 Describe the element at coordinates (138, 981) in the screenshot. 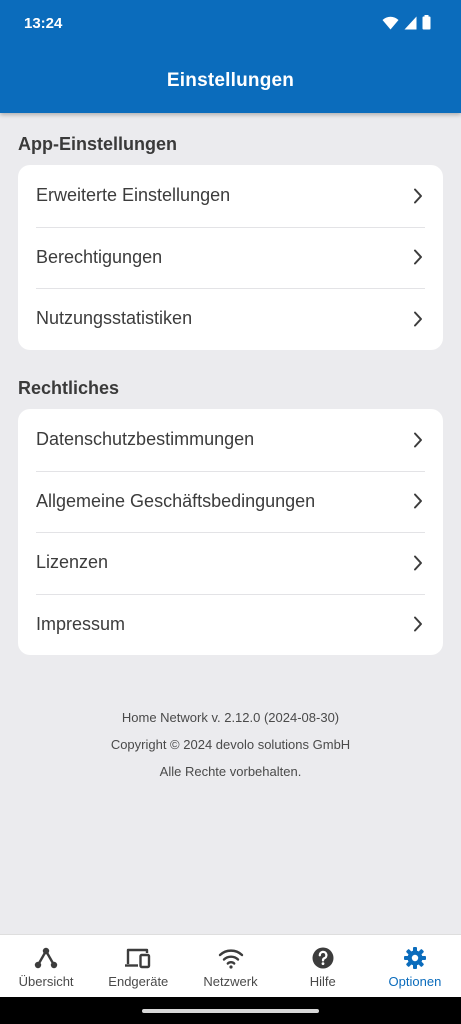

I see `nav-label: Endgeräte` at that location.